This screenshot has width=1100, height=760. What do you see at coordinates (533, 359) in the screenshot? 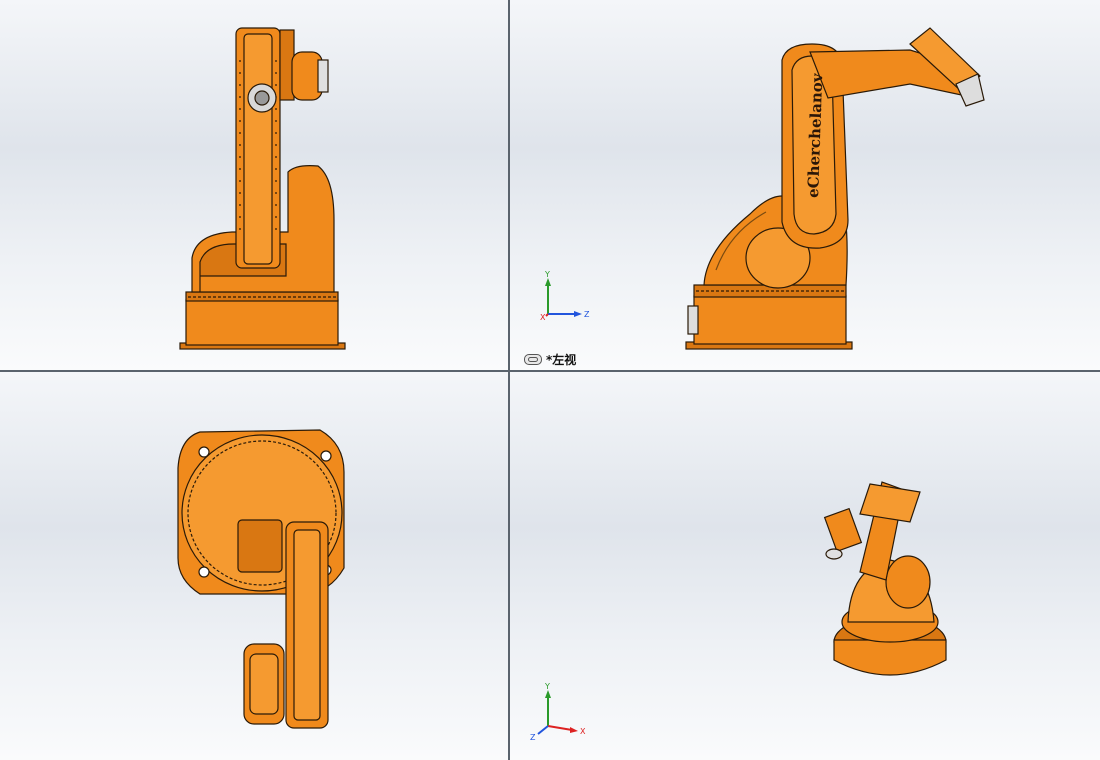
I see `link-views-icon` at bounding box center [533, 359].